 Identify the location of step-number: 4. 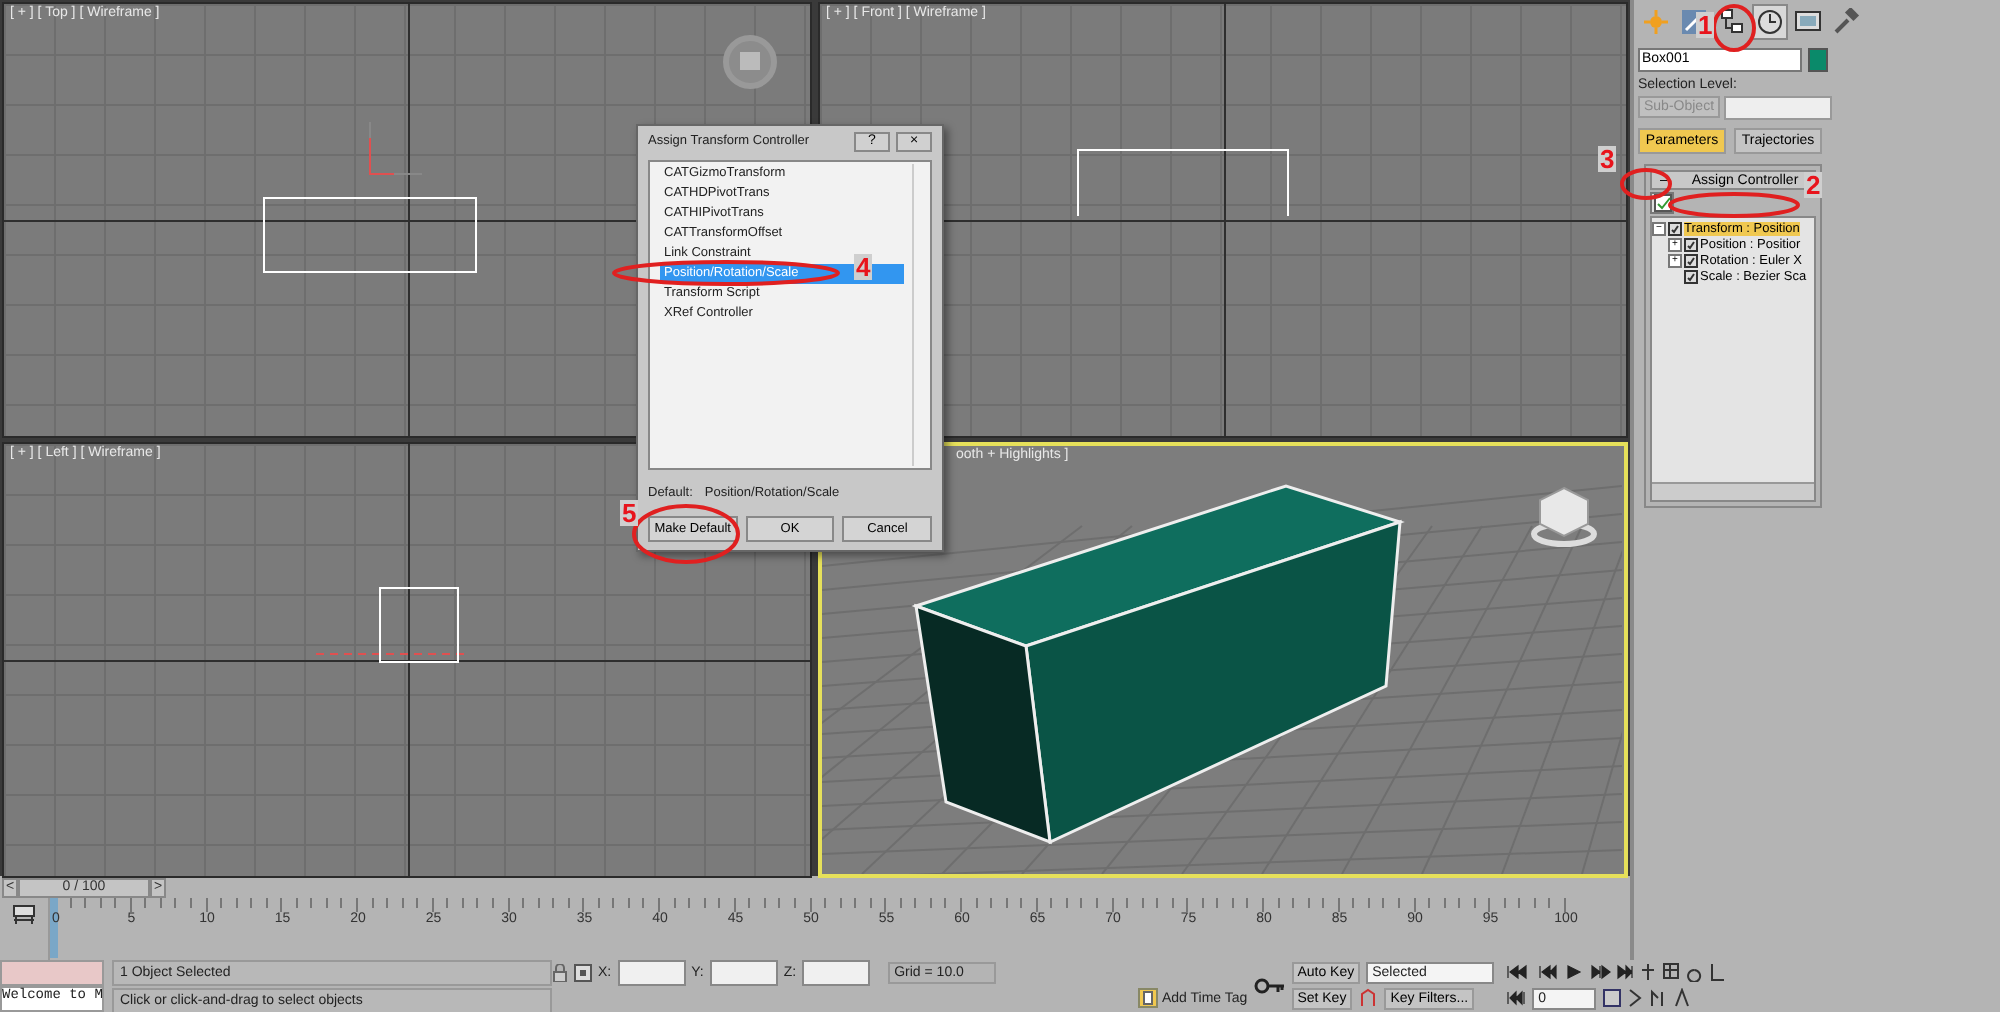
(863, 267).